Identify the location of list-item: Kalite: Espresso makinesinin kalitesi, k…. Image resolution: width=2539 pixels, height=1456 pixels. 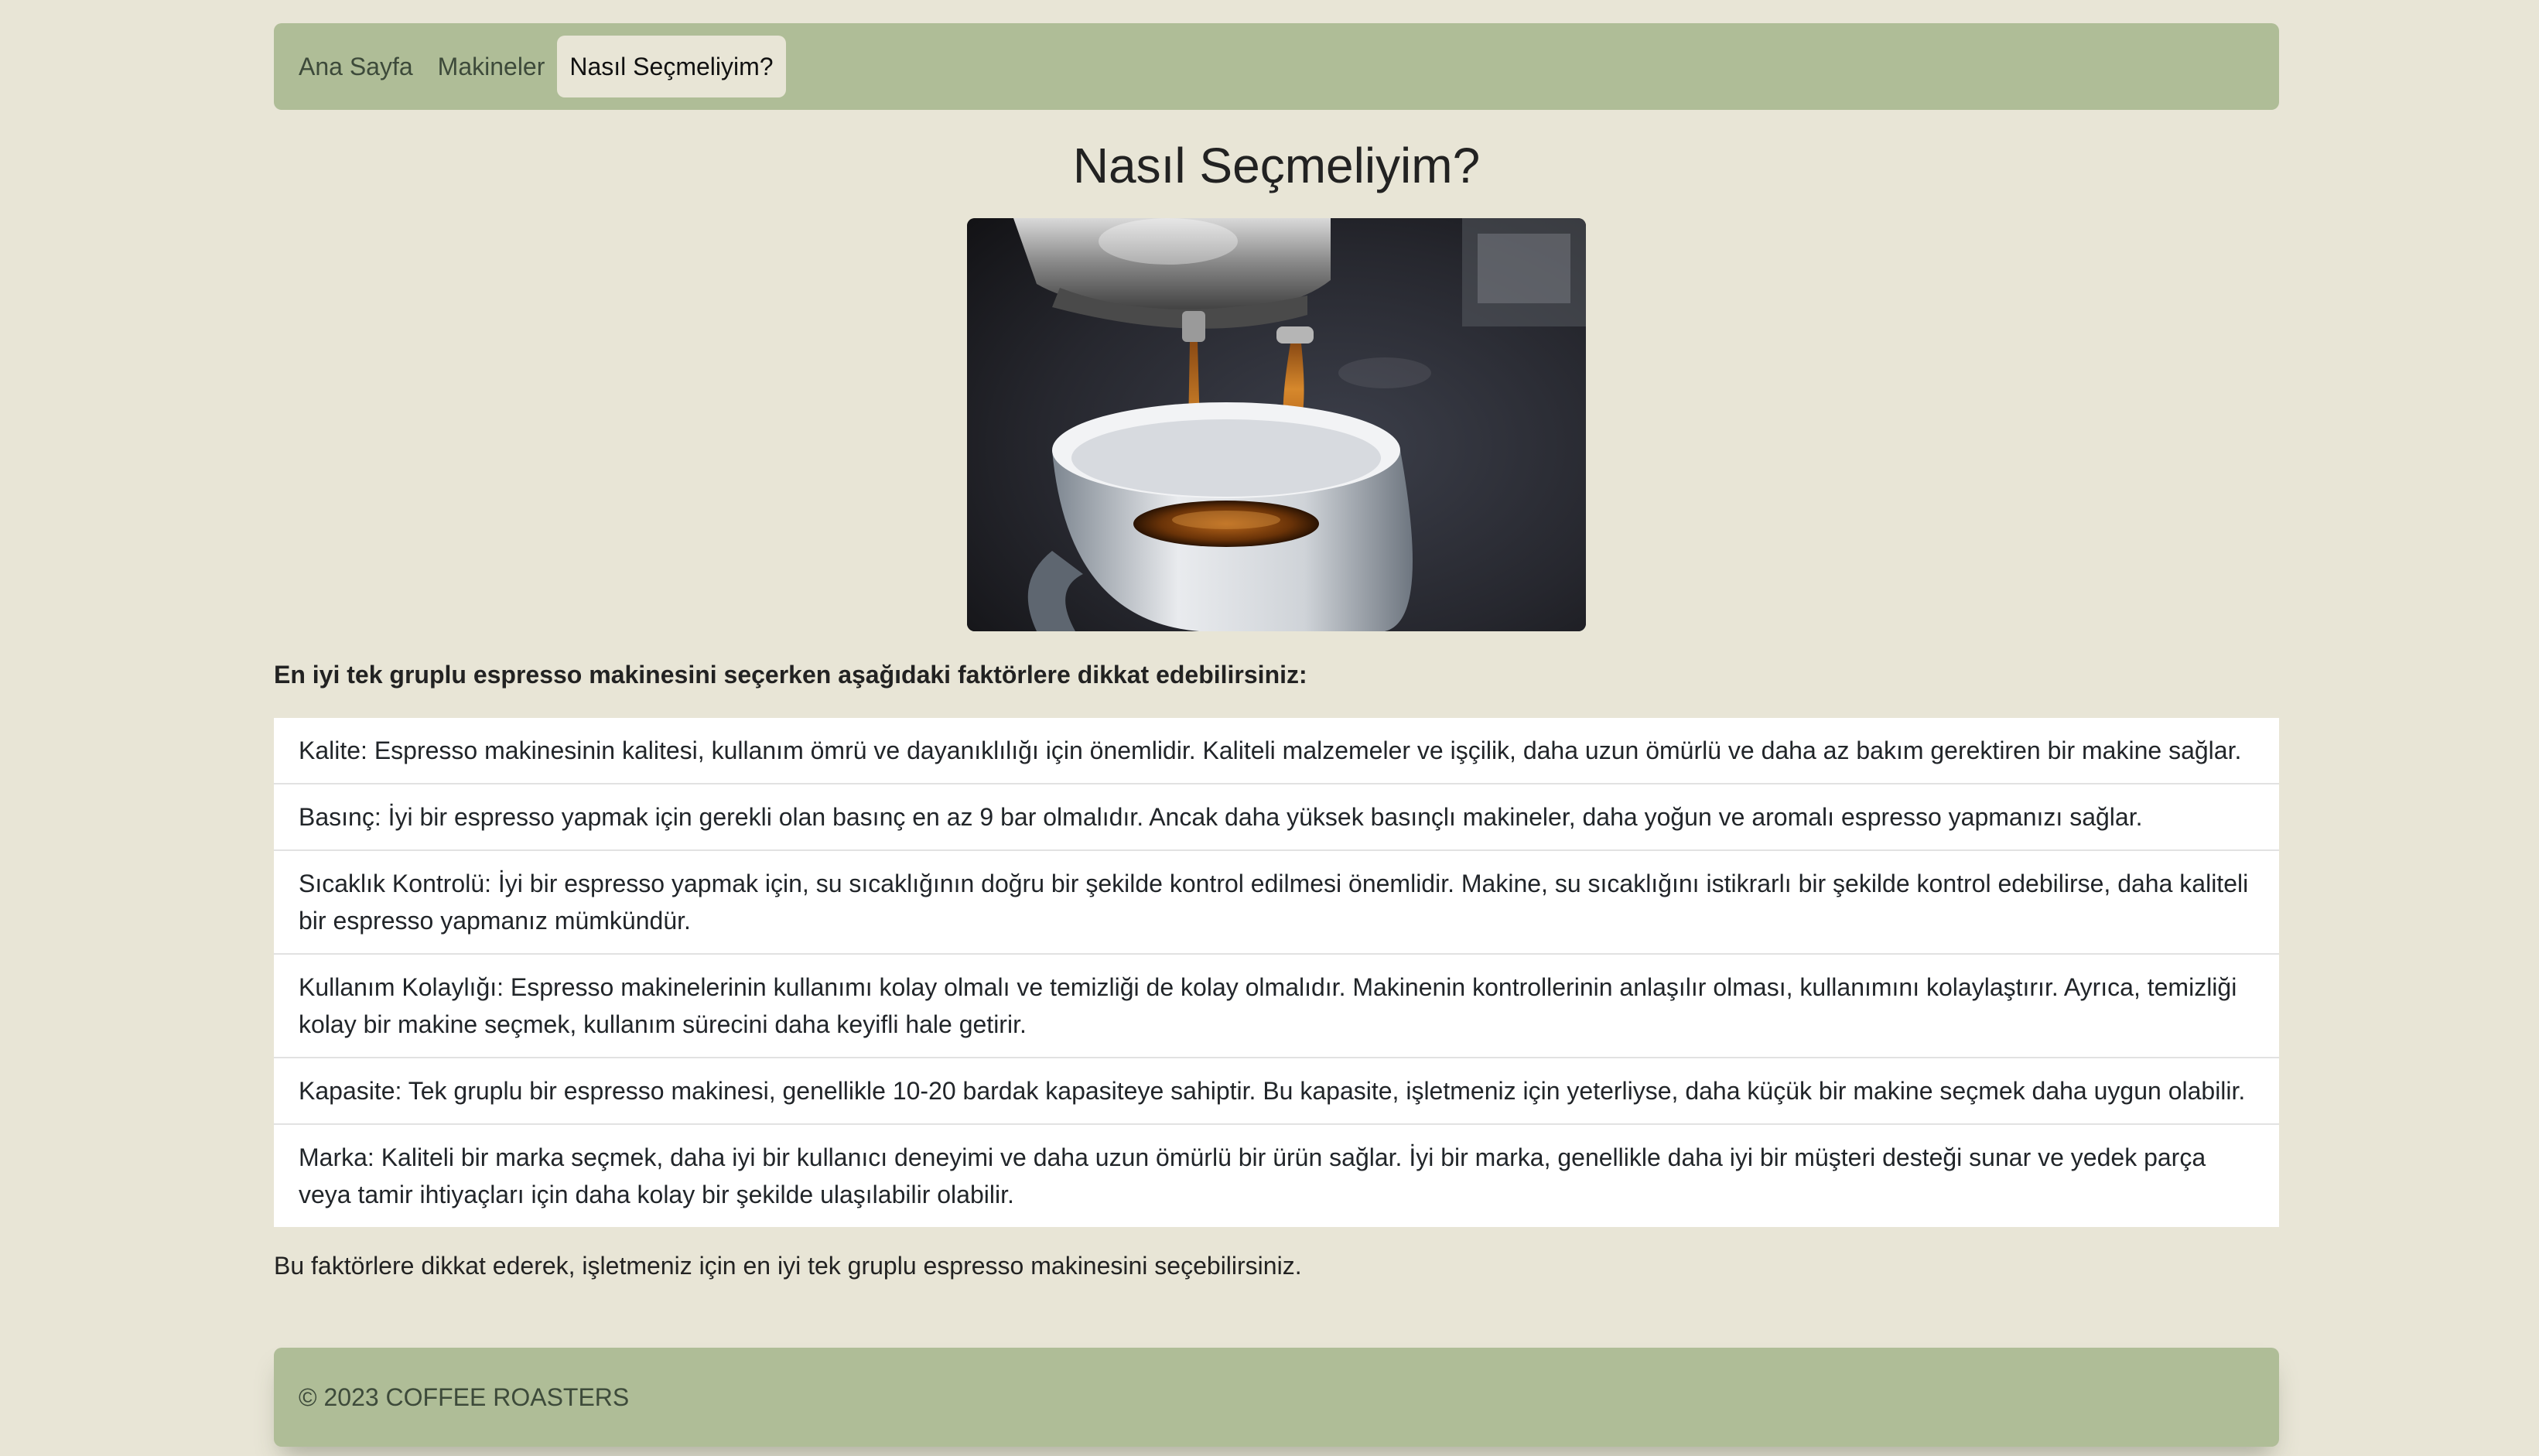
(1270, 750).